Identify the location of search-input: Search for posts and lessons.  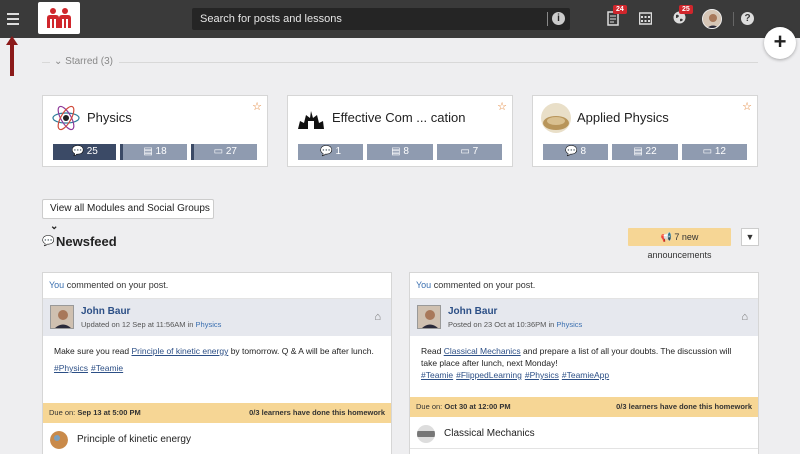
(271, 19).